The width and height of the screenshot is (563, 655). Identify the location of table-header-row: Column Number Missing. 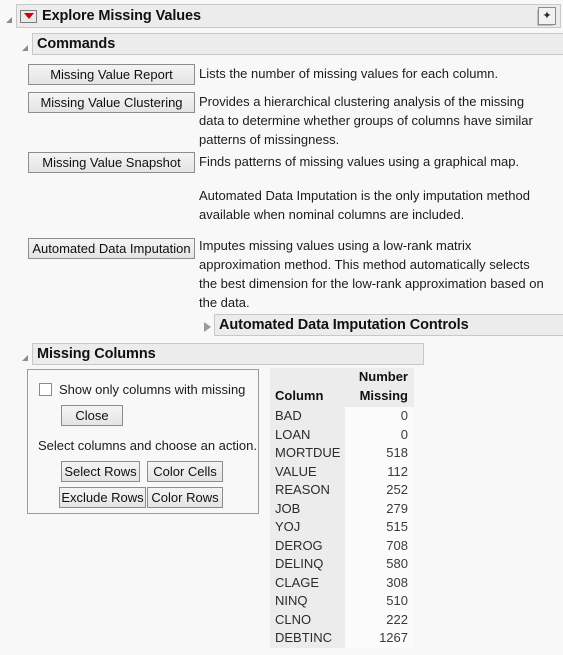
(342, 387).